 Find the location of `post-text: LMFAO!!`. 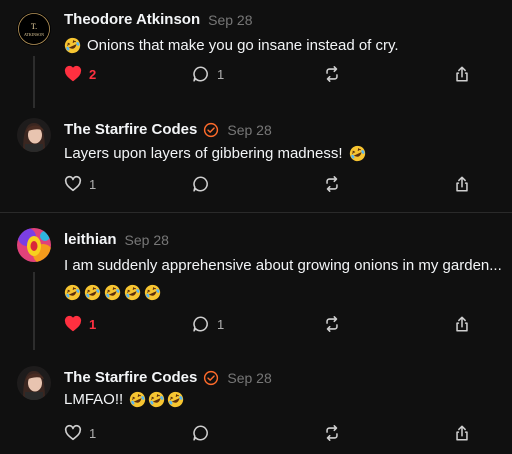

post-text: LMFAO!! is located at coordinates (124, 399).